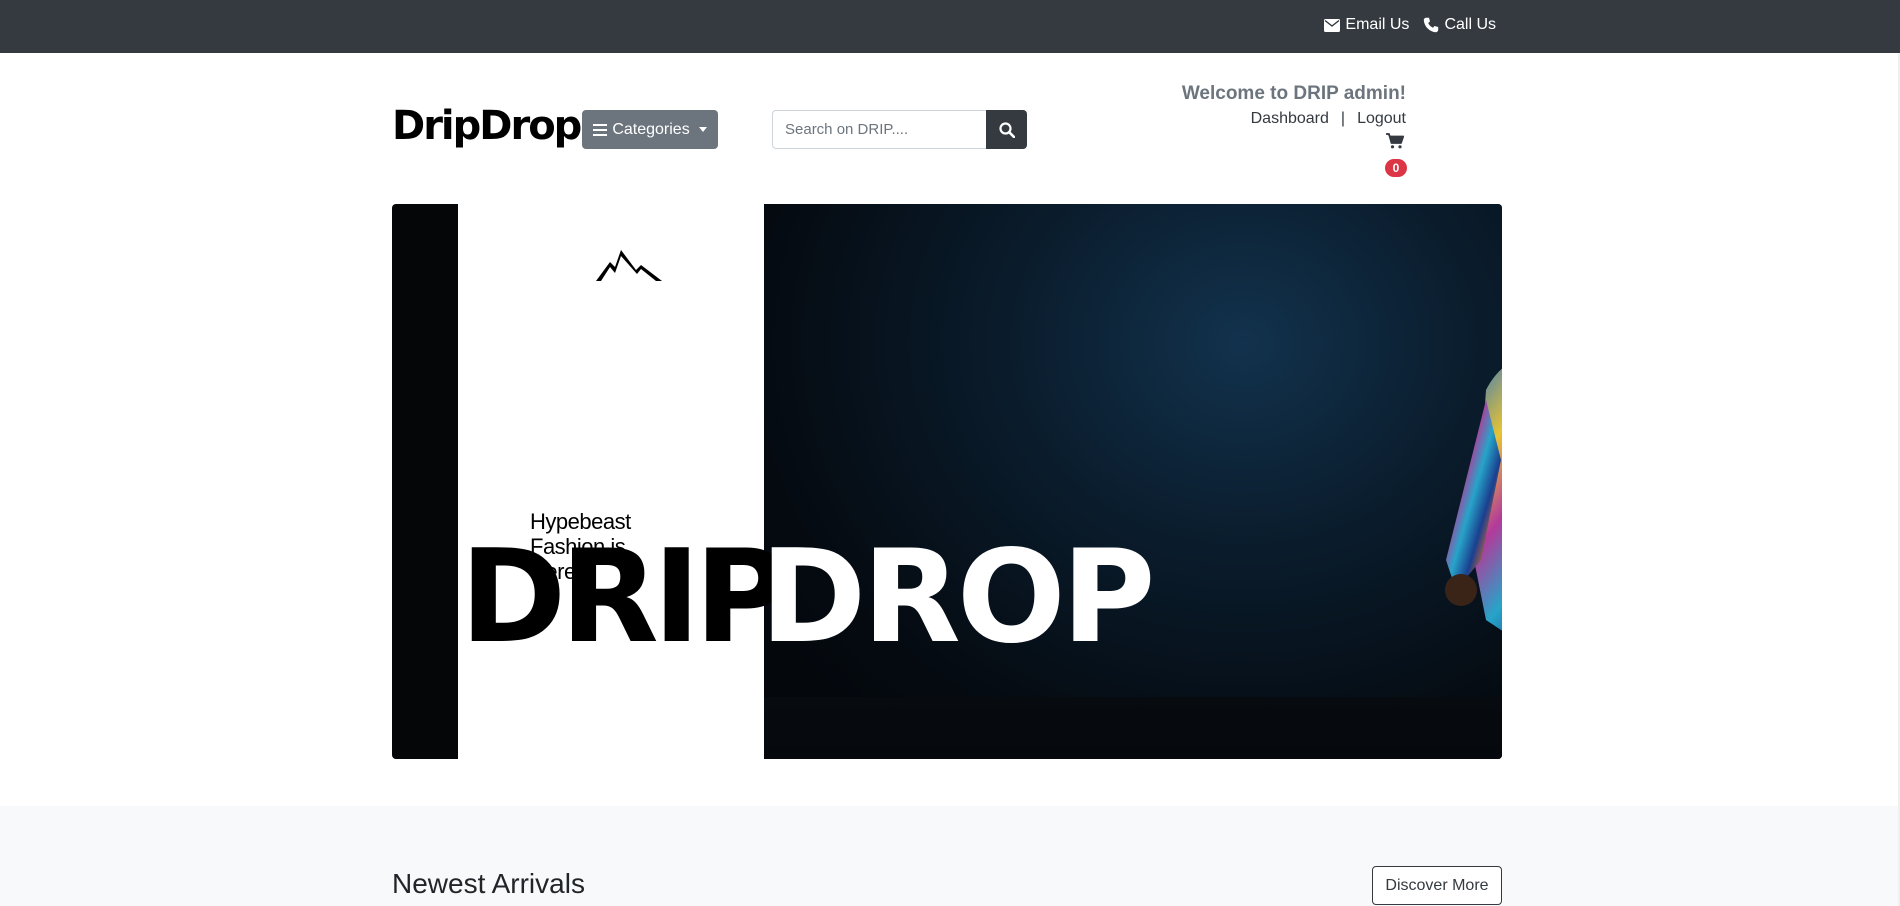  What do you see at coordinates (1332, 25) in the screenshot?
I see `envelope-icon` at bounding box center [1332, 25].